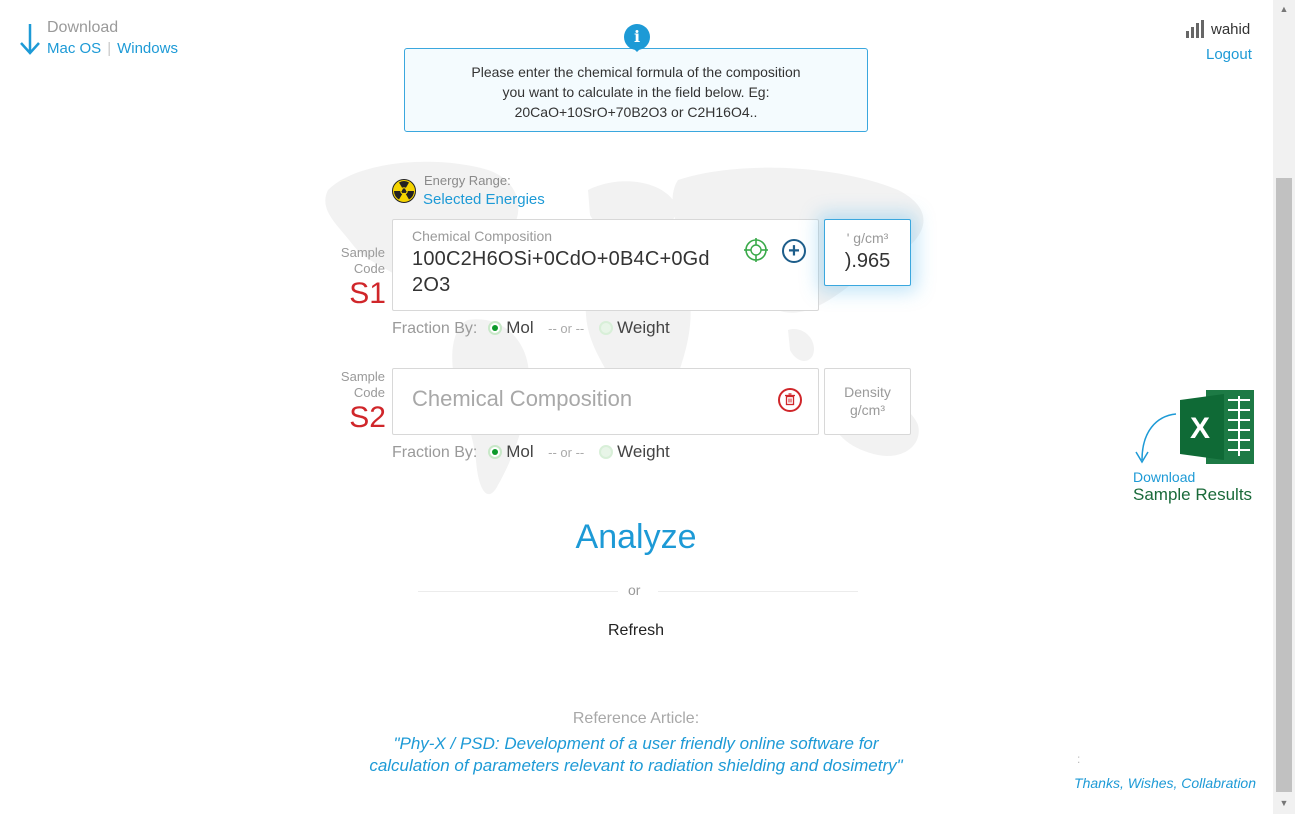 Image resolution: width=1295 pixels, height=814 pixels. I want to click on delete-sample-button, so click(790, 400).